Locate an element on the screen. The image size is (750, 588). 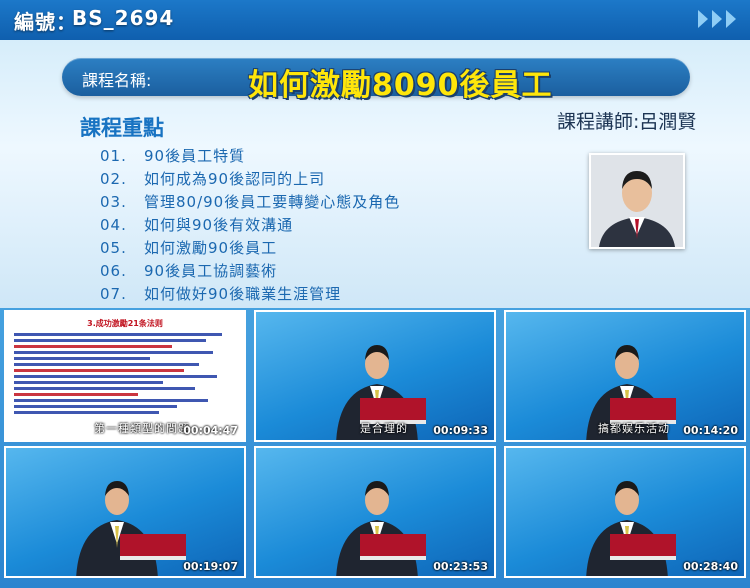
video-subtitle: 搞都娱乐活动 is located at coordinates (634, 428).